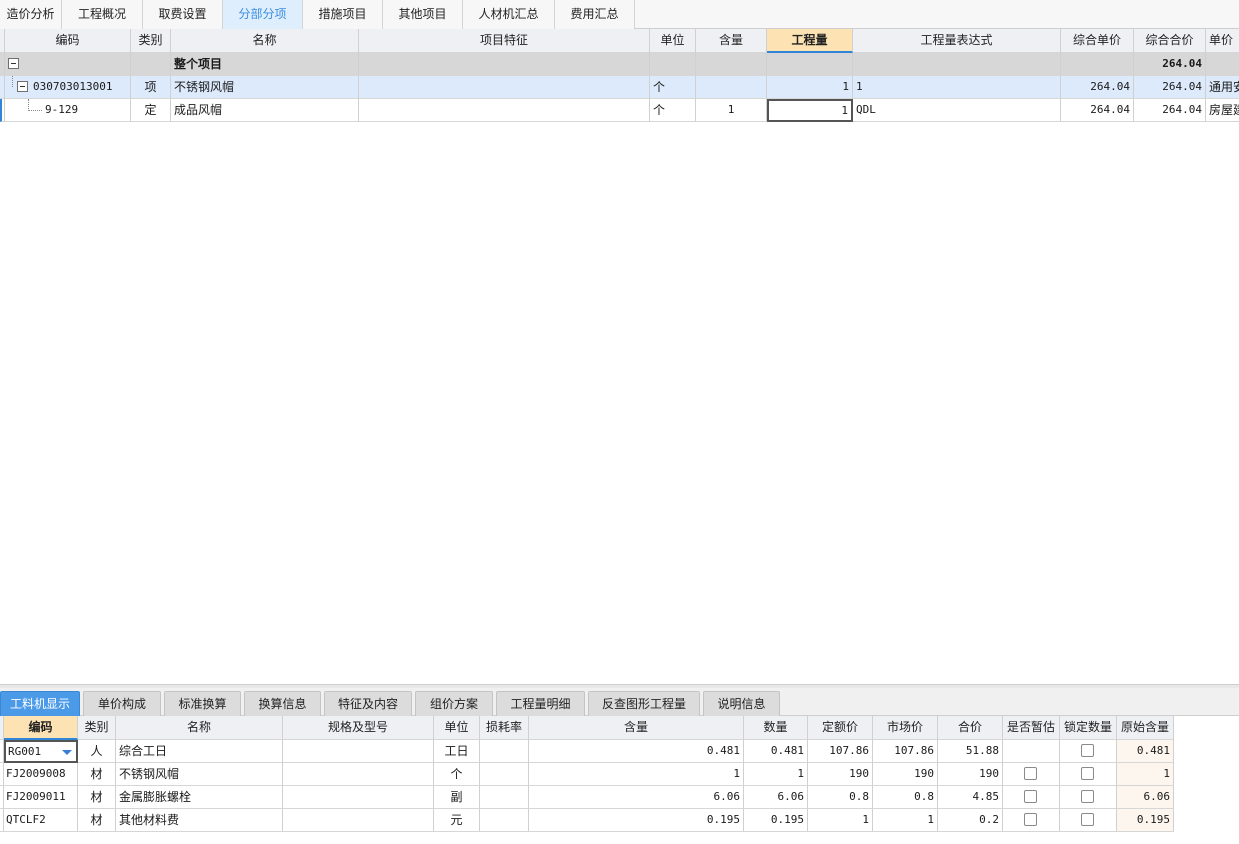 This screenshot has width=1239, height=844. What do you see at coordinates (776, 751) in the screenshot?
I see `row-quantity: 0.481` at bounding box center [776, 751].